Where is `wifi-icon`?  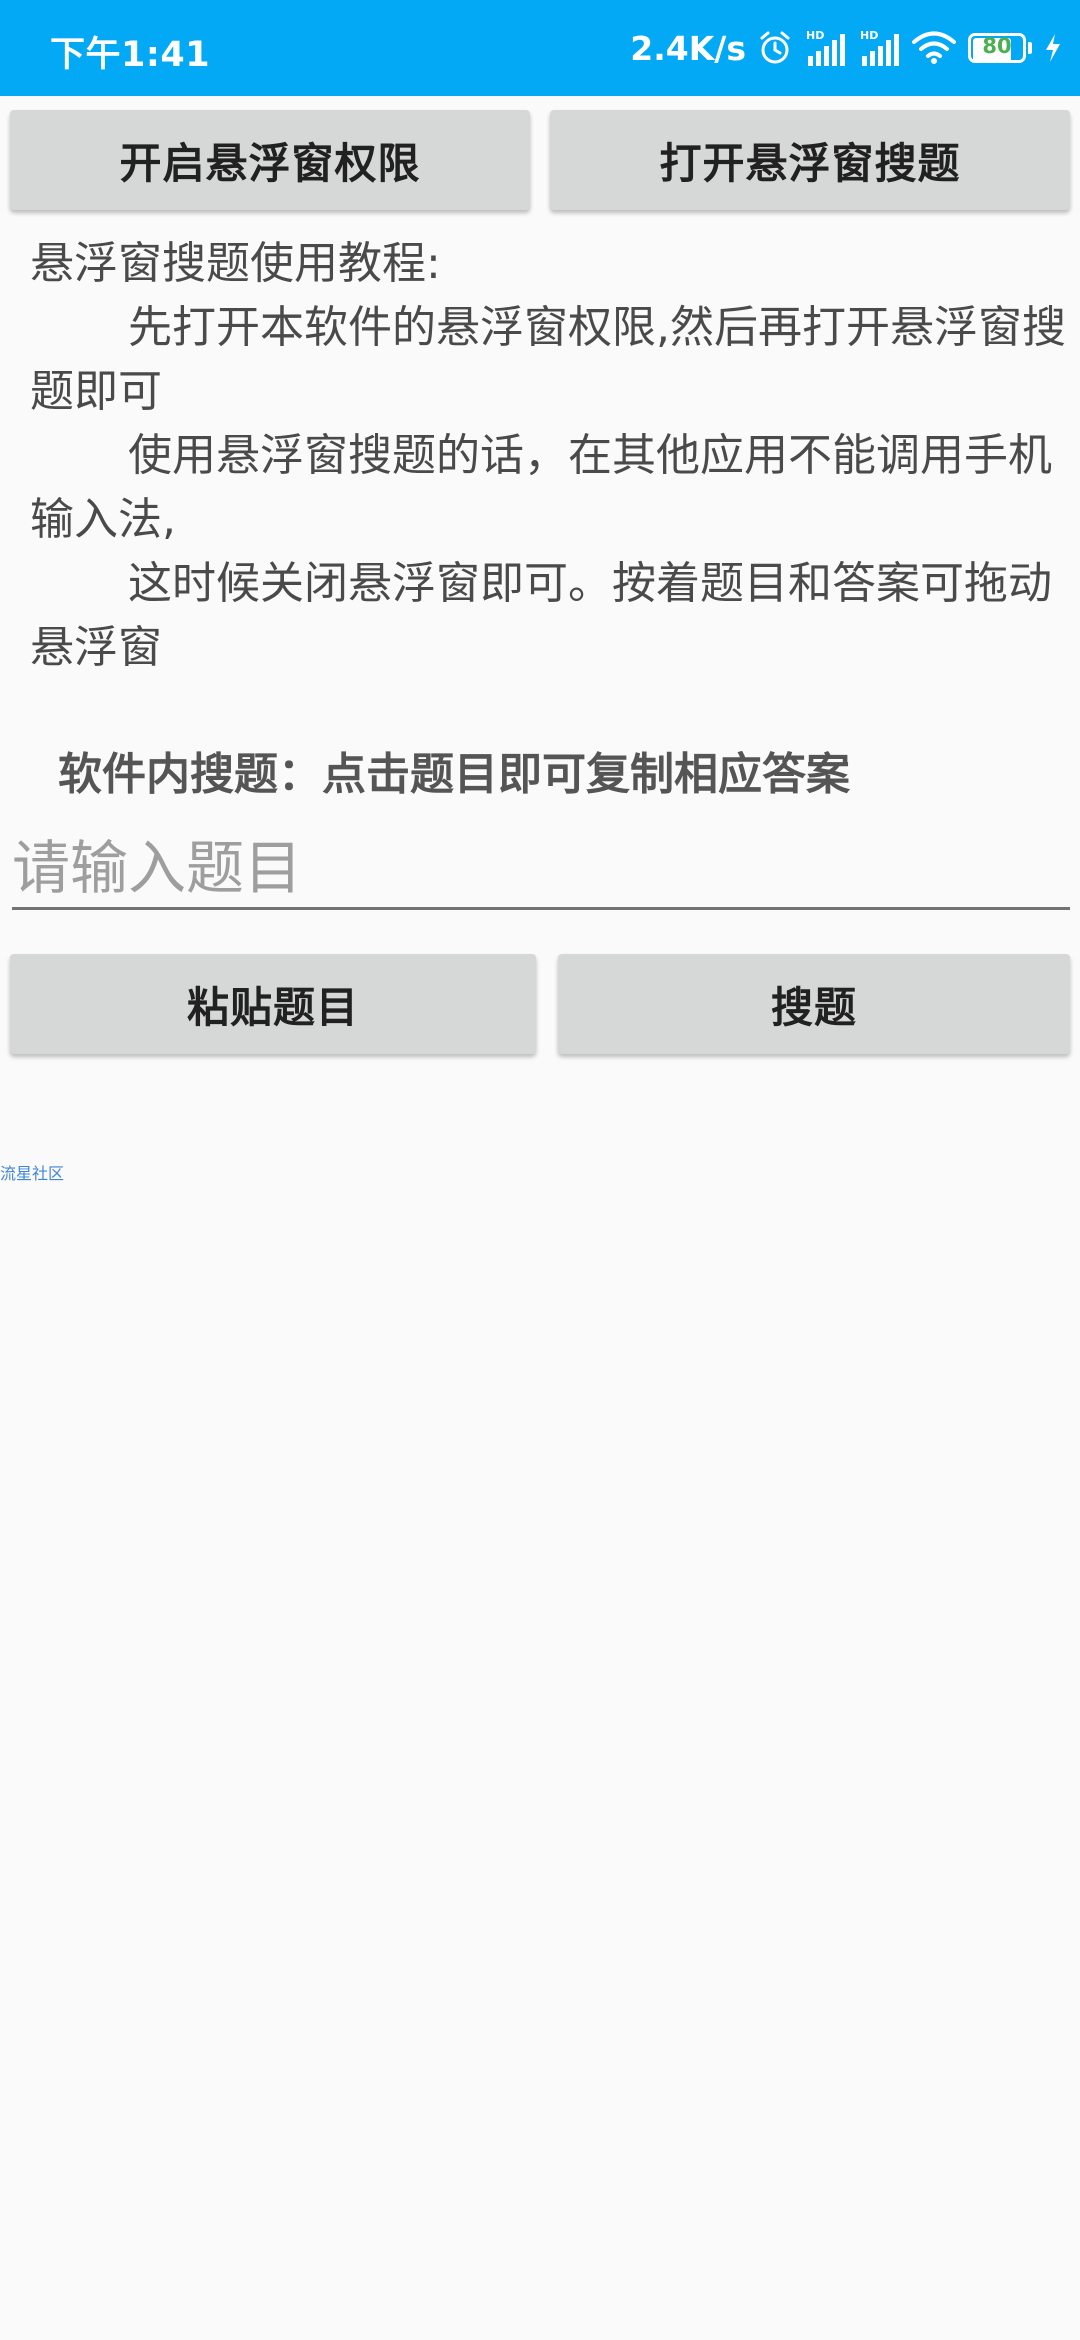
wifi-icon is located at coordinates (934, 48).